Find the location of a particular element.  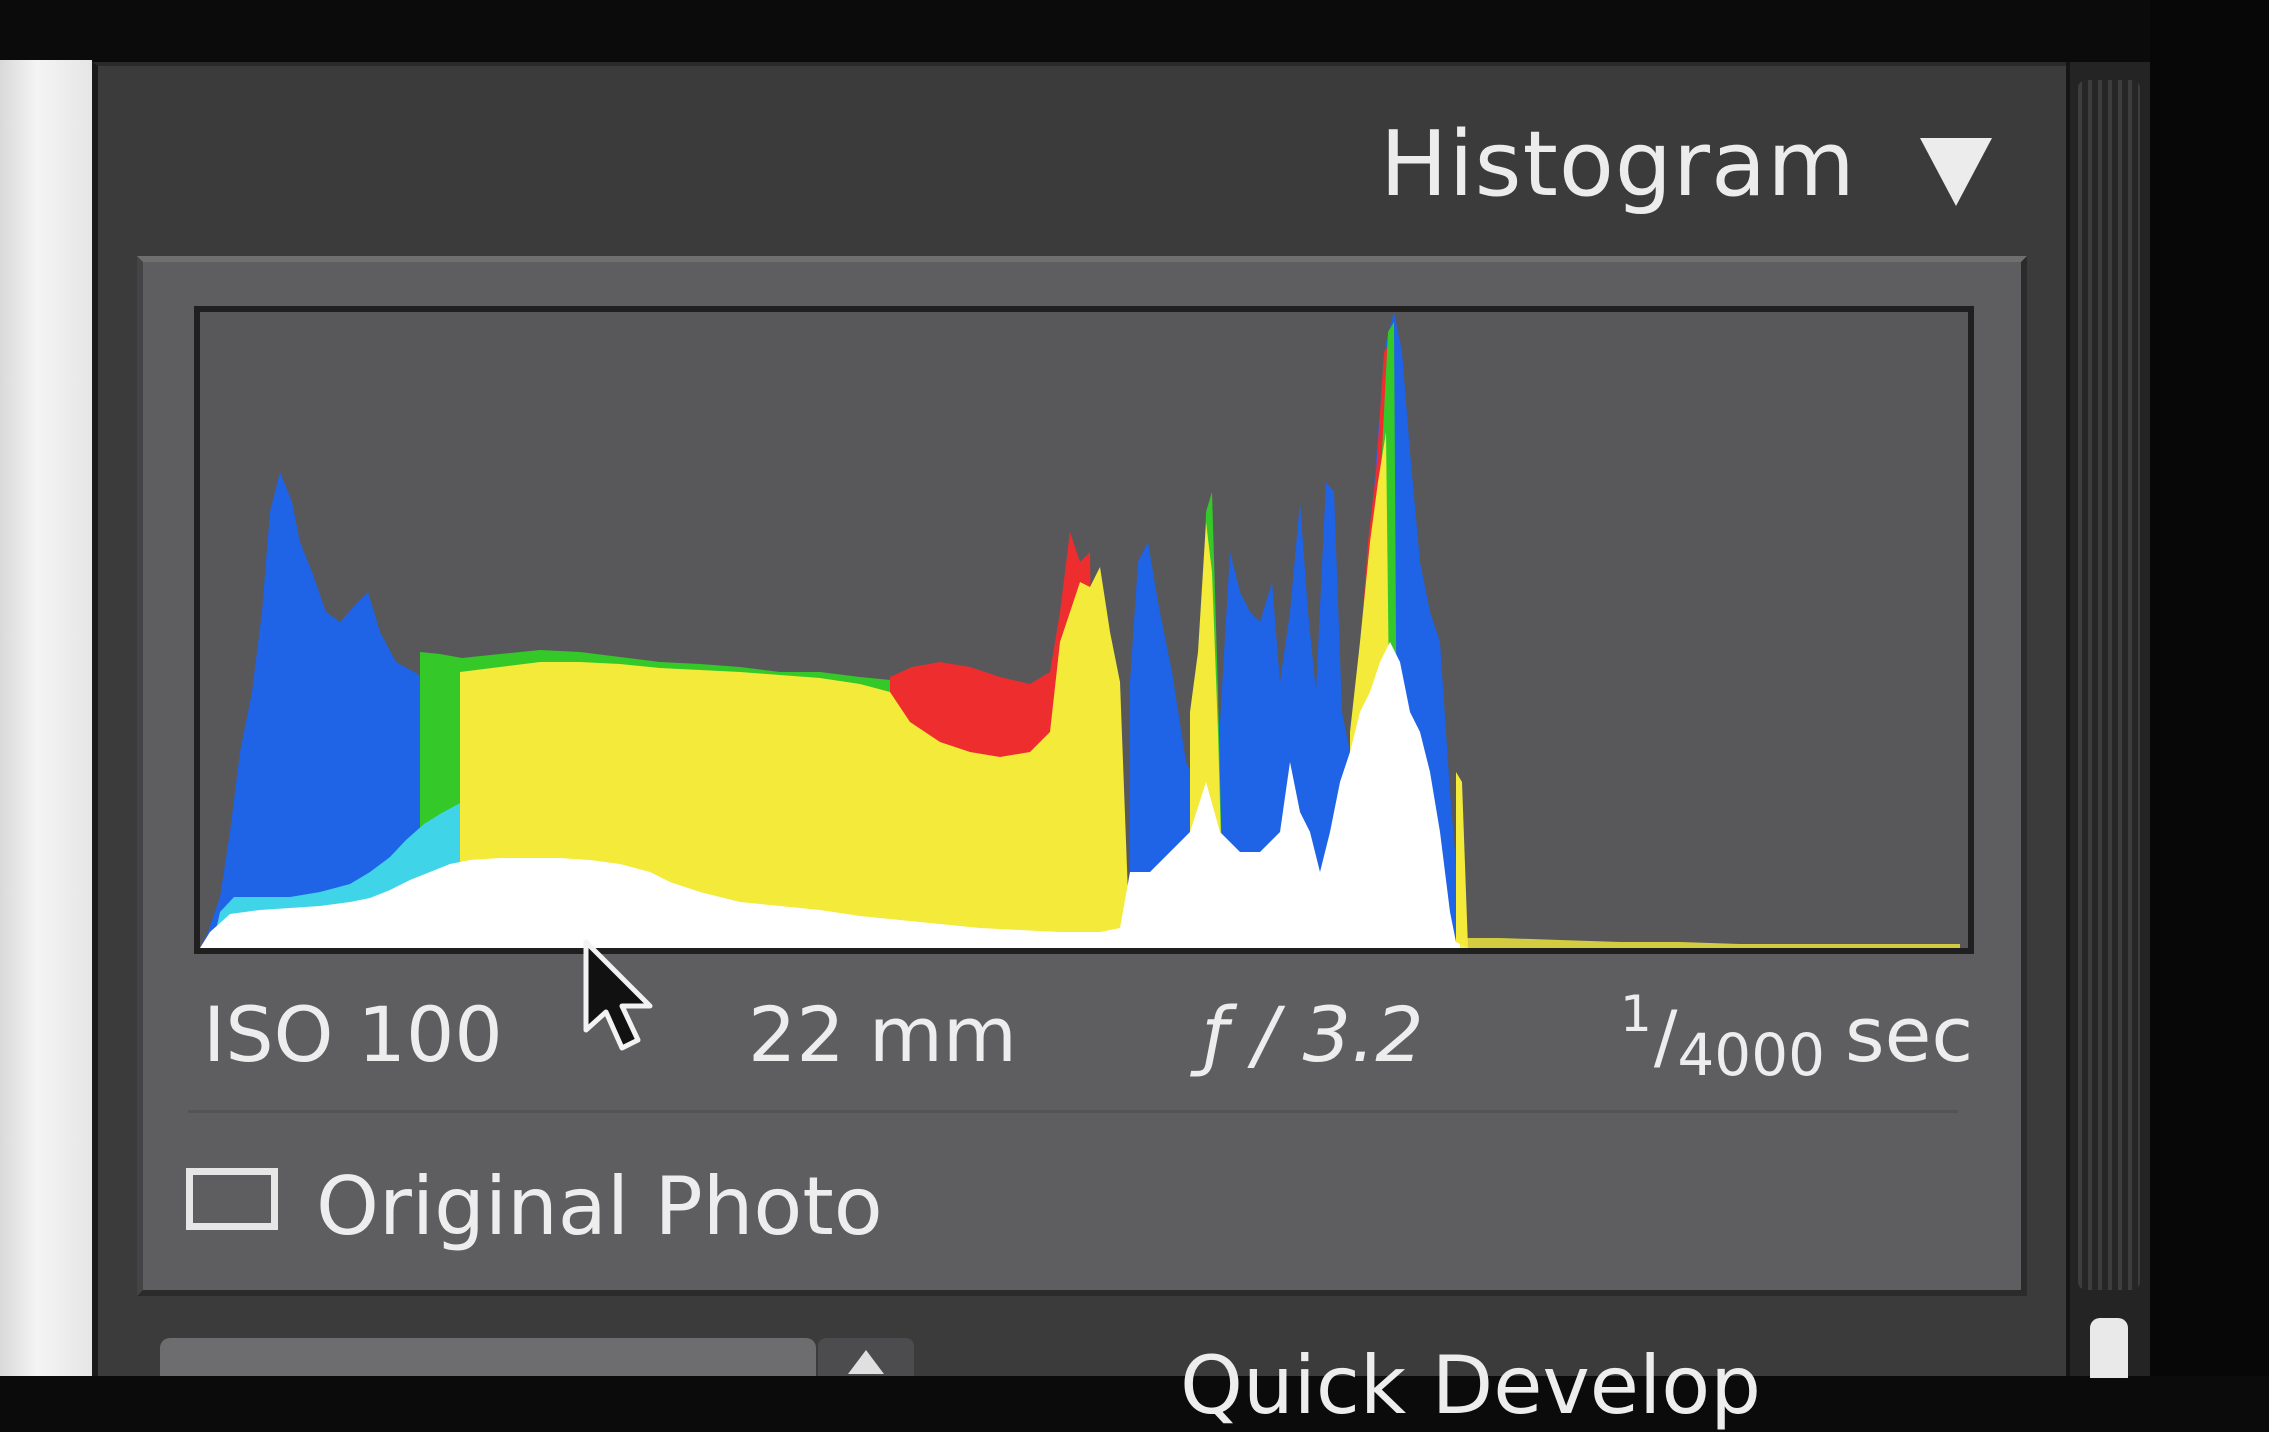

histogram-baseline-trace is located at coordinates (1710, 943).